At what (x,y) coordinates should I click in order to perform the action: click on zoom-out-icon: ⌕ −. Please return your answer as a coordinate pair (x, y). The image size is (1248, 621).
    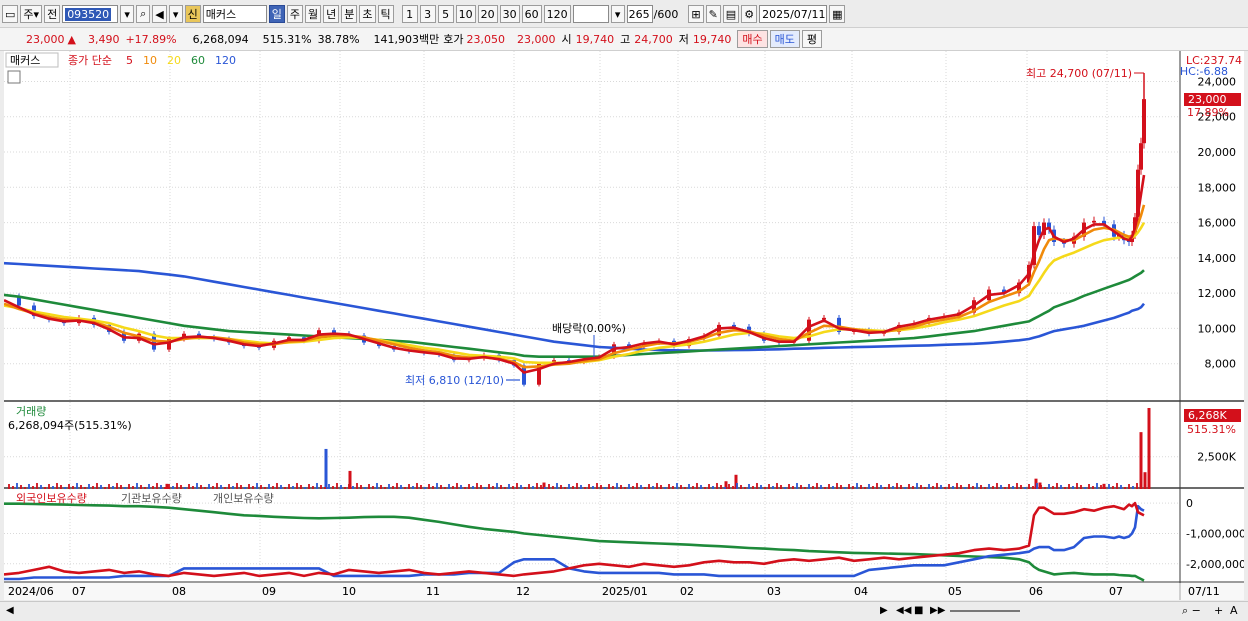
    Looking at the image, I should click on (1191, 611).